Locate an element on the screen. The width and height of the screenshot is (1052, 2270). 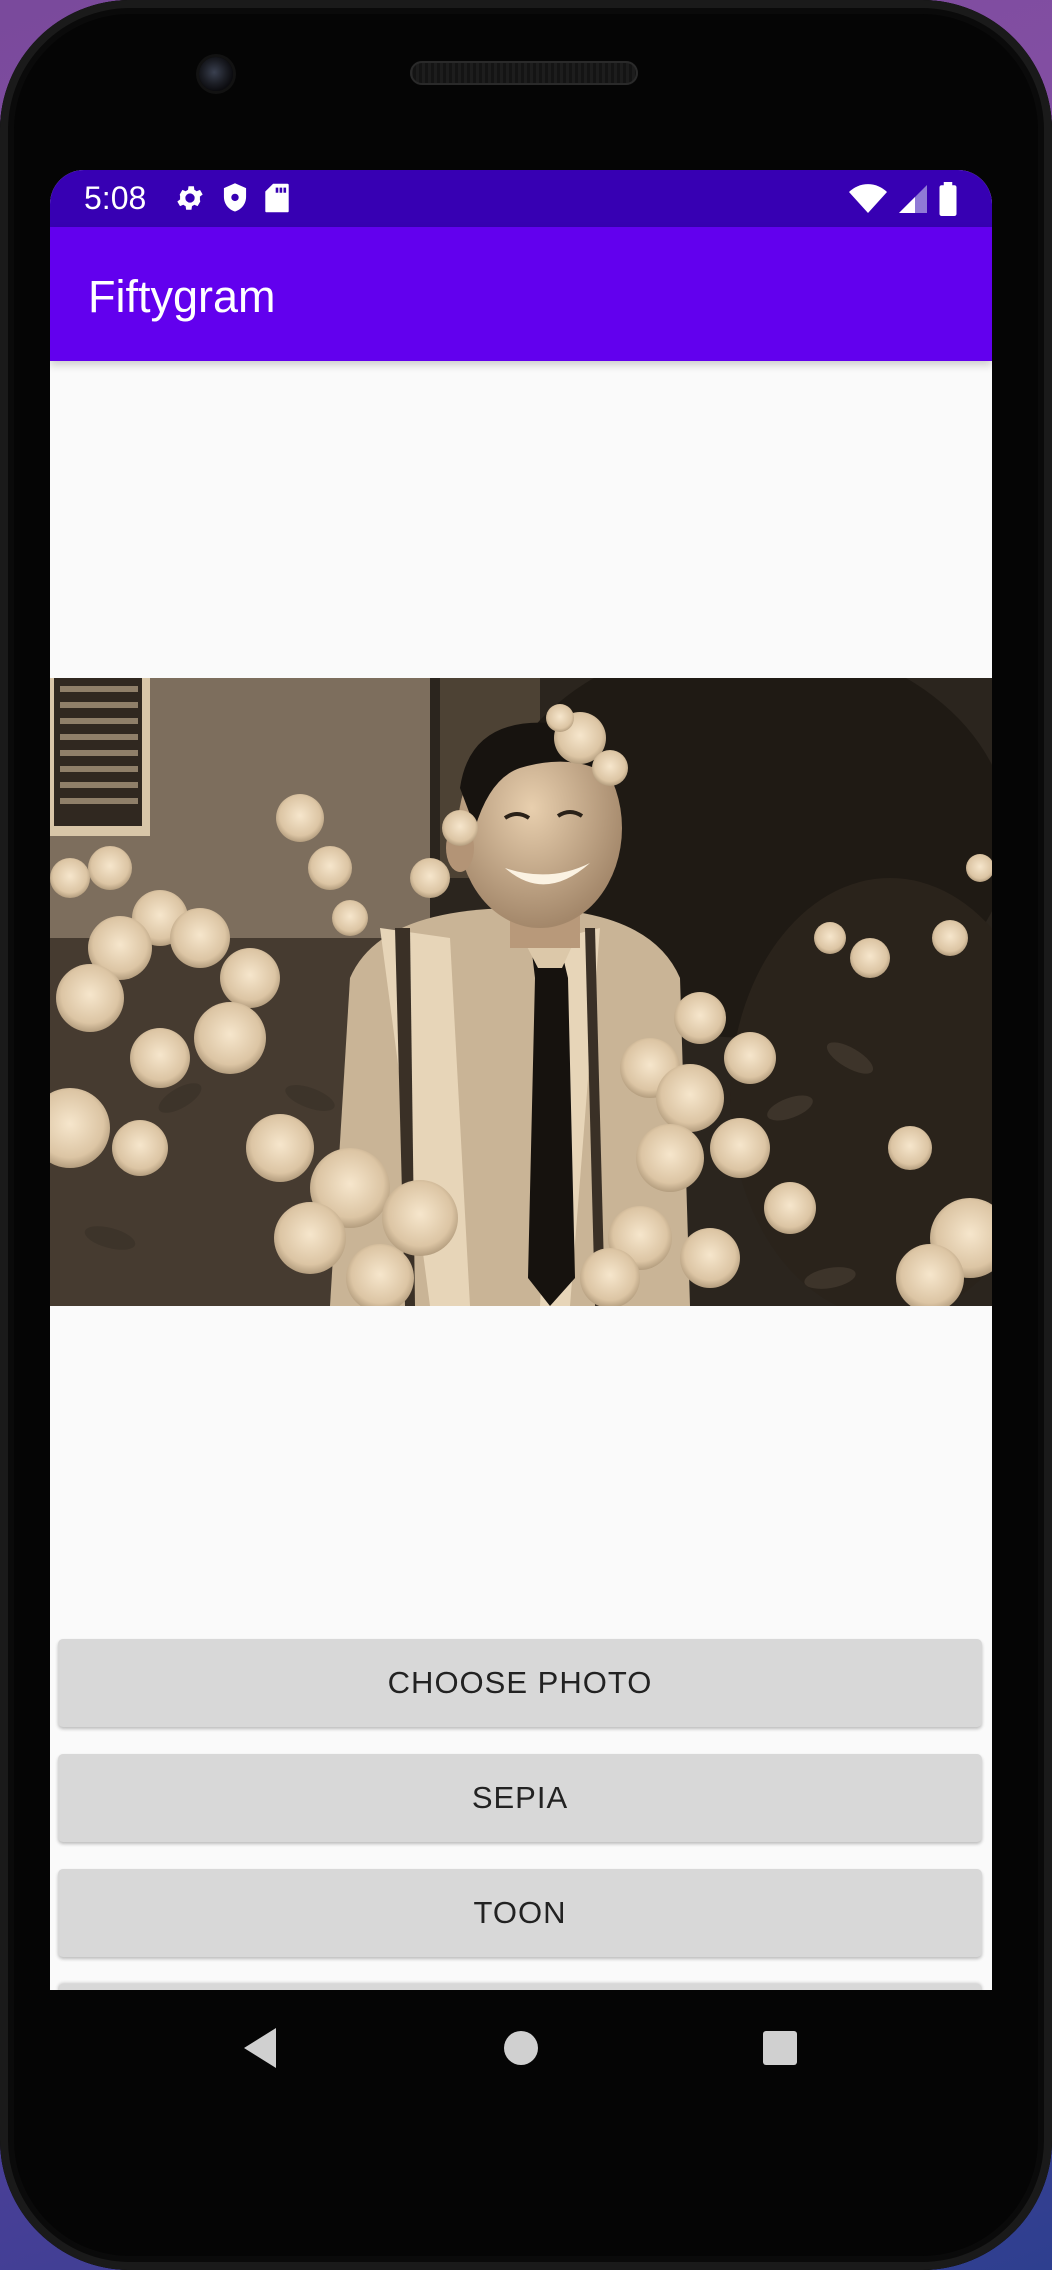
app-title: Fiftygram is located at coordinates (182, 296).